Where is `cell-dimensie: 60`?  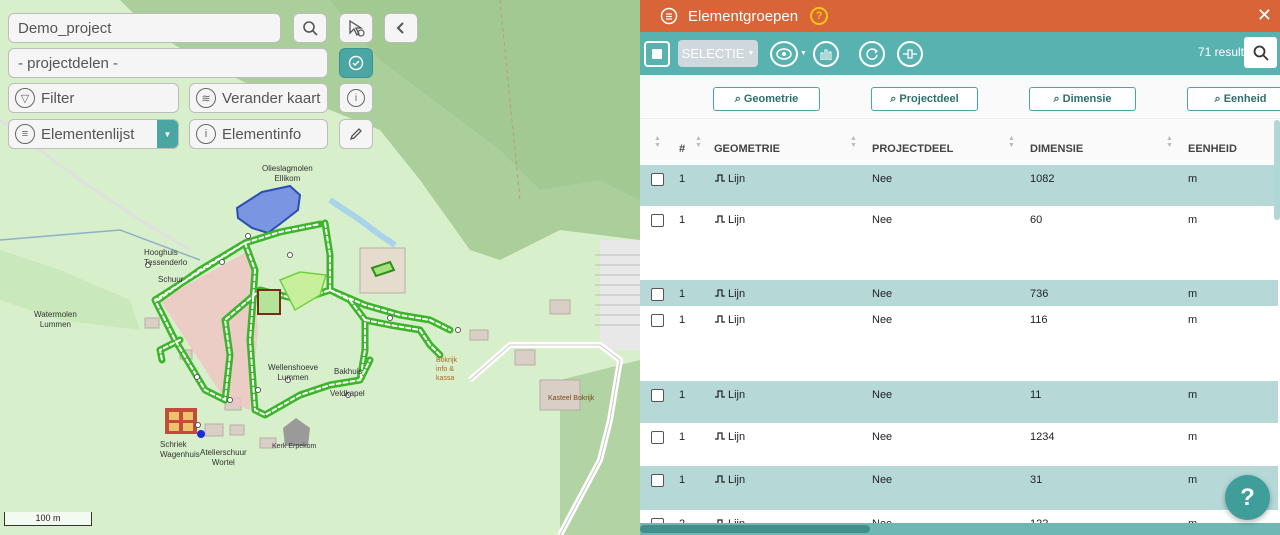 cell-dimensie: 60 is located at coordinates (1036, 220).